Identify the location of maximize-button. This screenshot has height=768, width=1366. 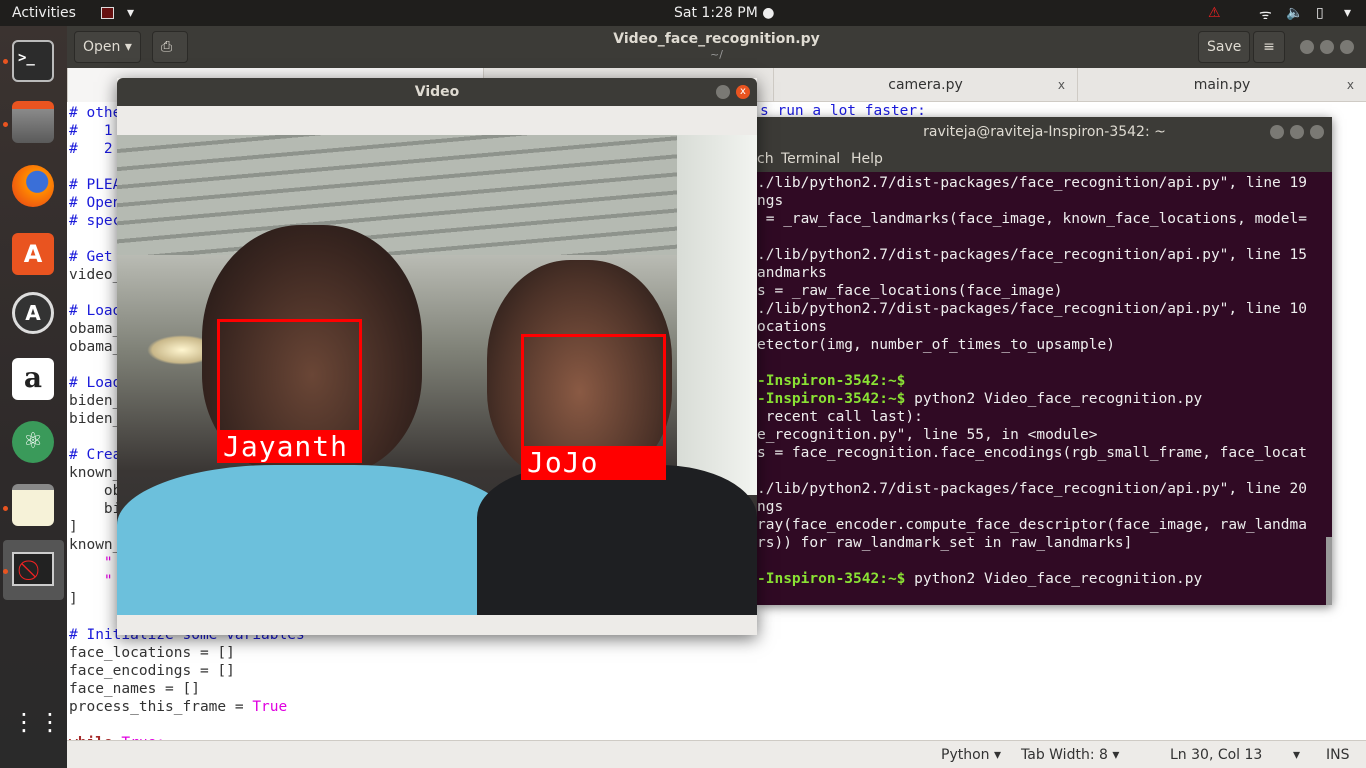
(1327, 47).